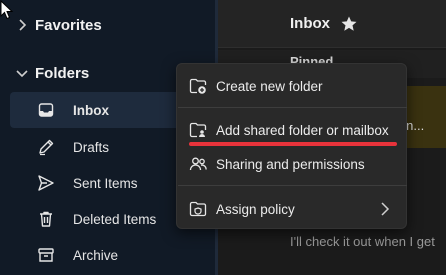  What do you see at coordinates (46, 110) in the screenshot?
I see `inbox-icon` at bounding box center [46, 110].